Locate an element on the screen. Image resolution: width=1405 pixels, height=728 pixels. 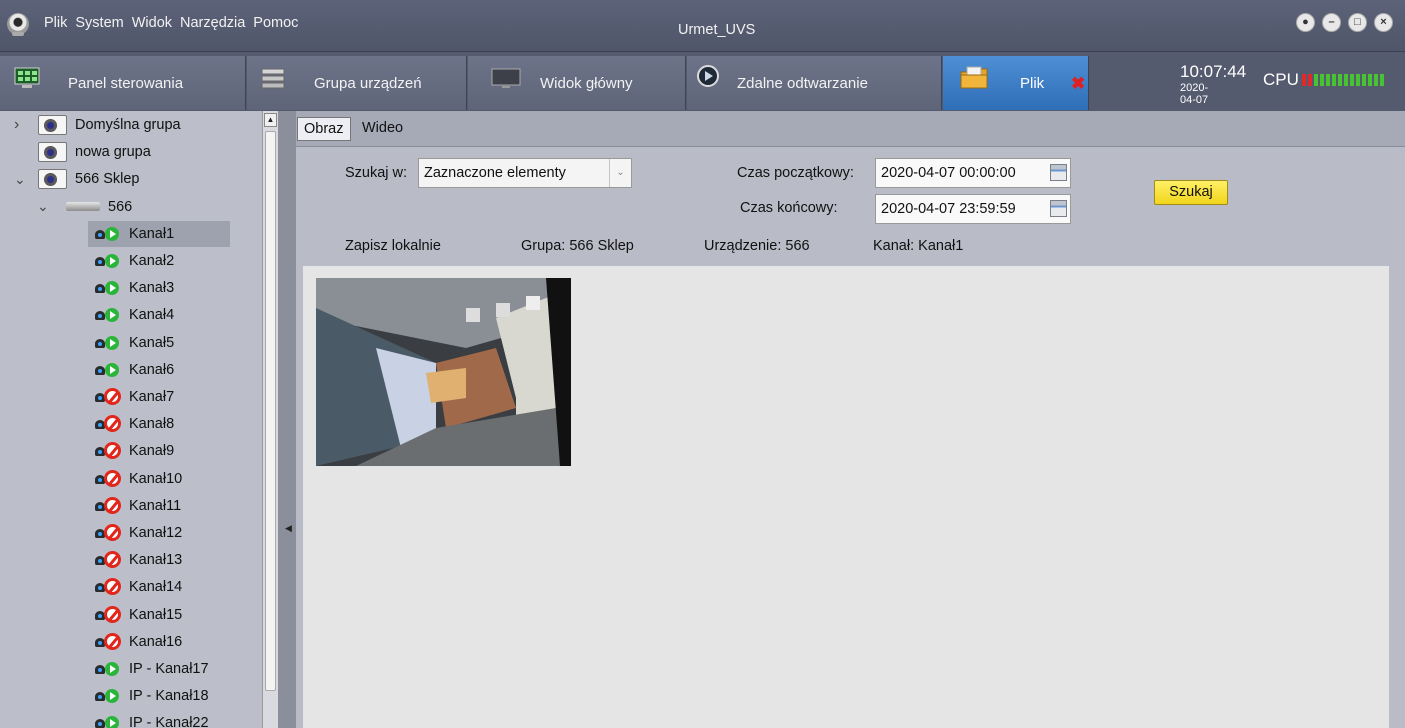
tree-channel-label: Kanał6 is located at coordinates (152, 369).